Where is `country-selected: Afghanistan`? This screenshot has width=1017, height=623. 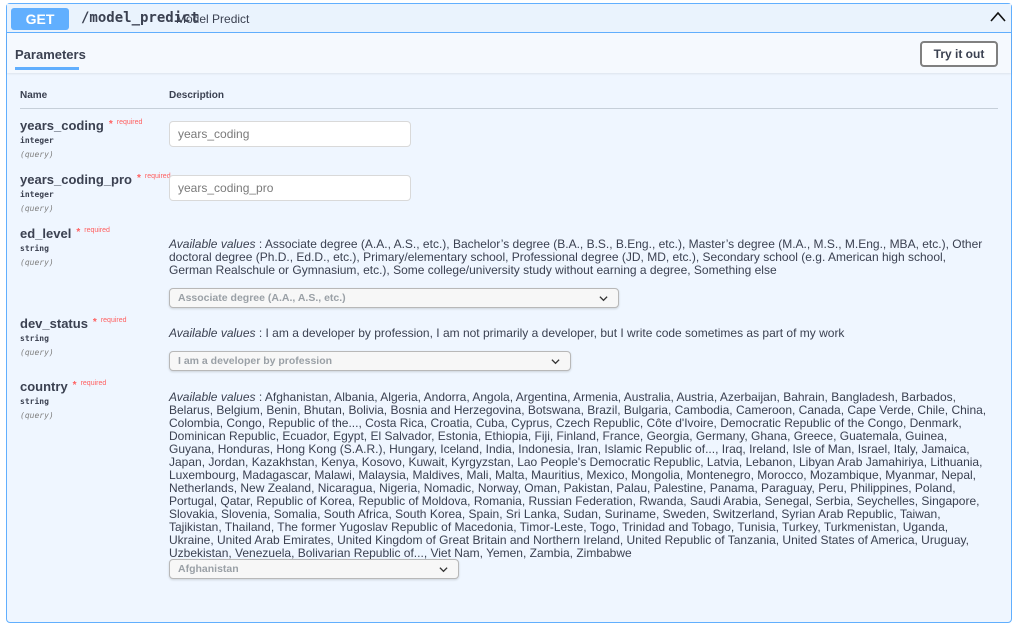 country-selected: Afghanistan is located at coordinates (208, 569).